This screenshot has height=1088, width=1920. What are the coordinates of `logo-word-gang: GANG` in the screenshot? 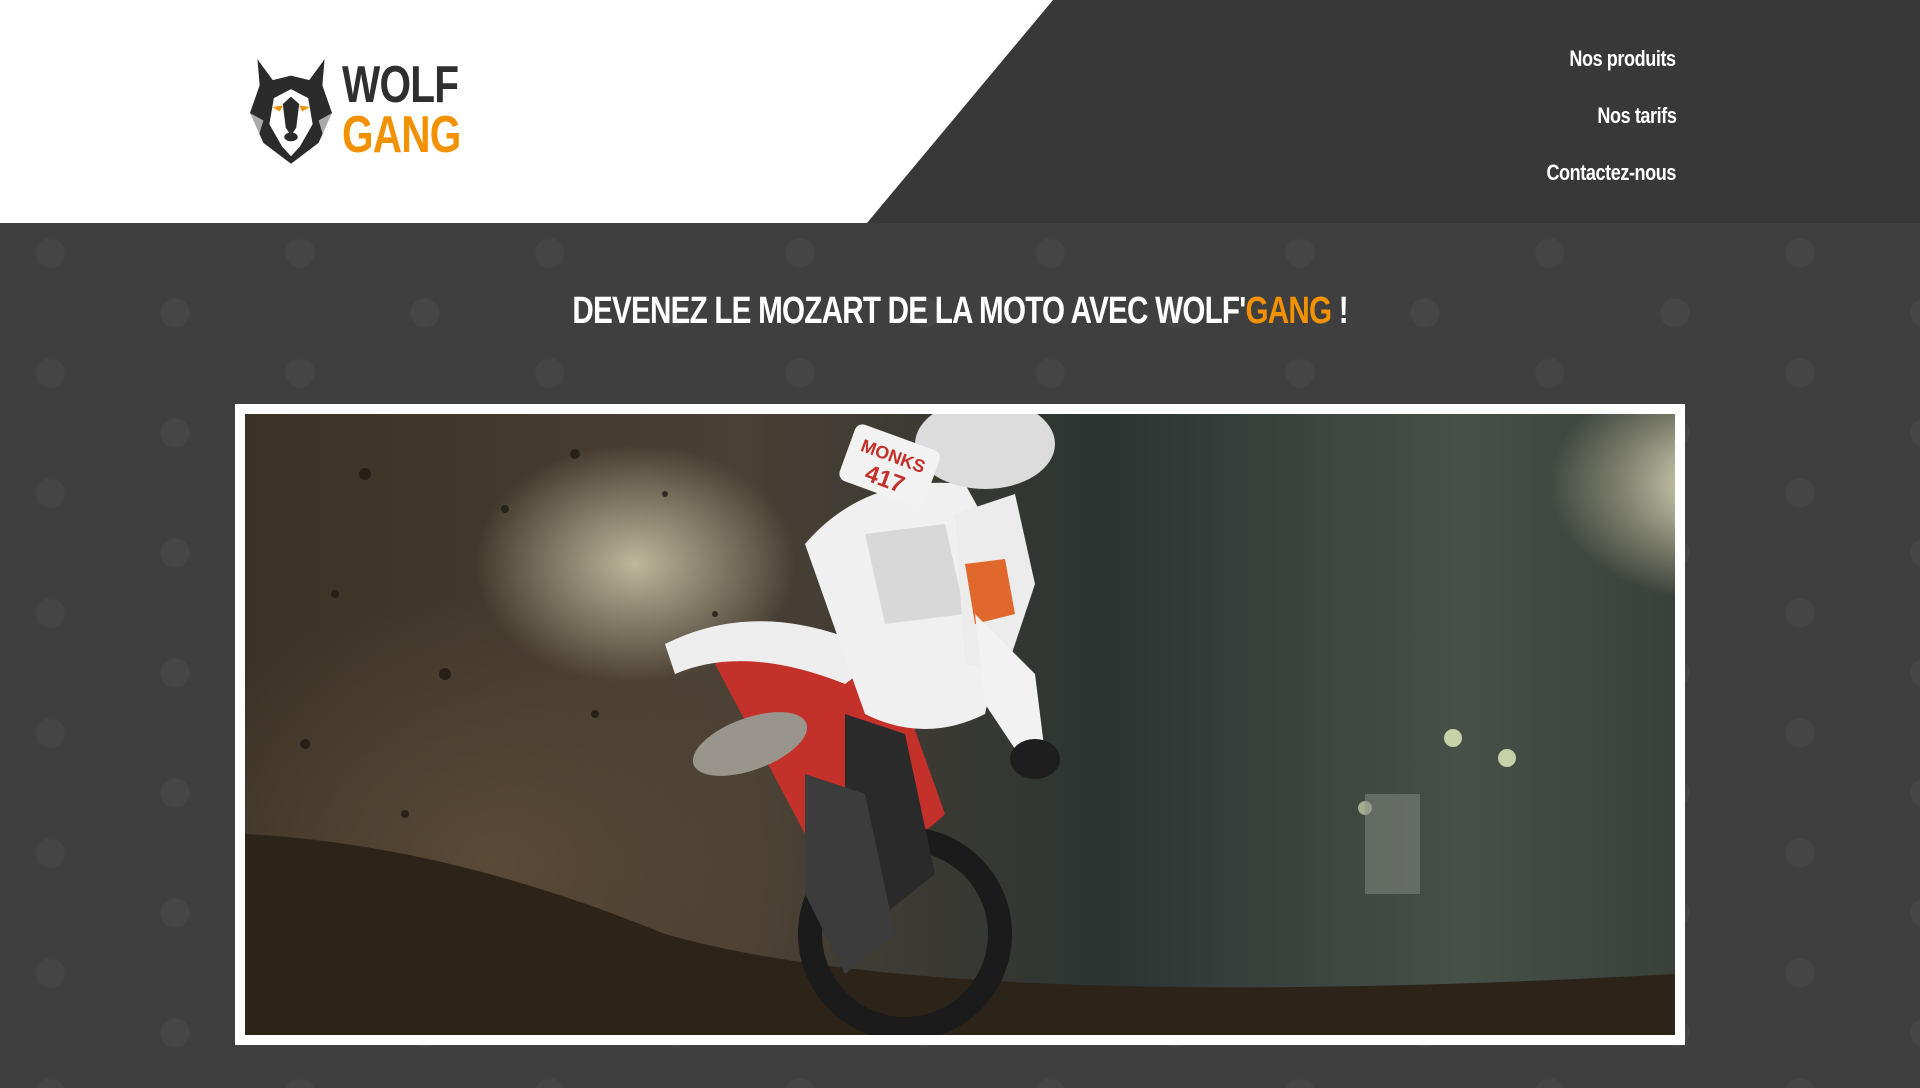 It's located at (401, 134).